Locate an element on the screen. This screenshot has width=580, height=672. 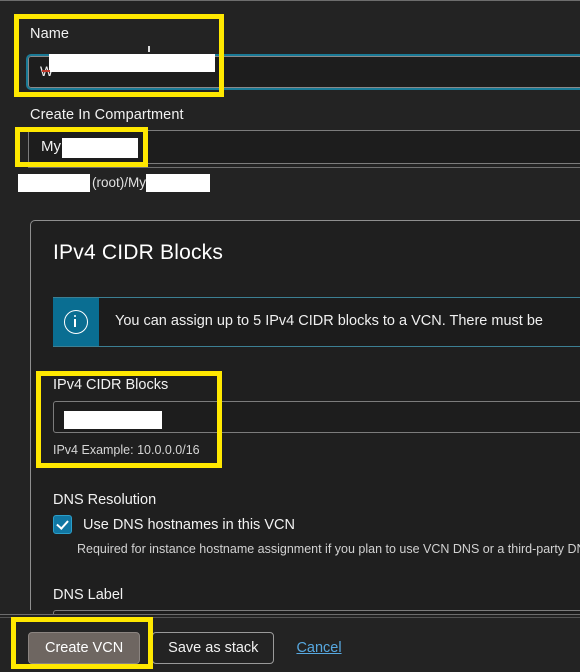
create-vcn-button: Create VCN is located at coordinates (84, 648).